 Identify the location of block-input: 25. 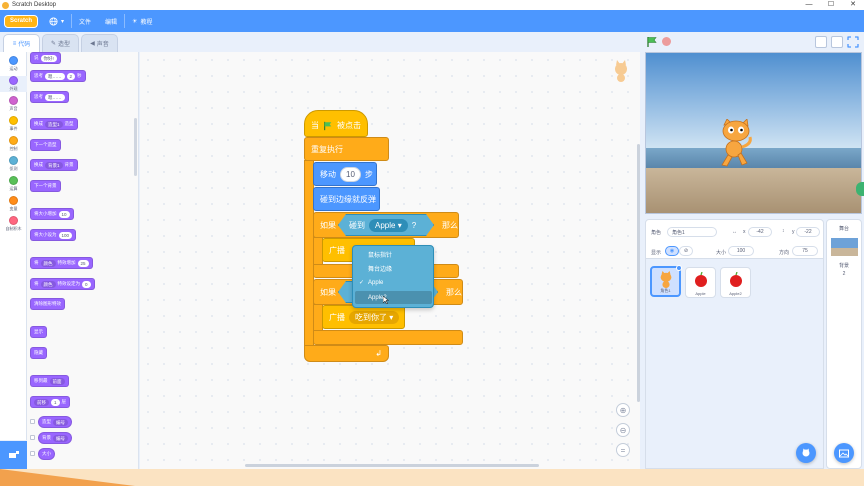
(83, 263).